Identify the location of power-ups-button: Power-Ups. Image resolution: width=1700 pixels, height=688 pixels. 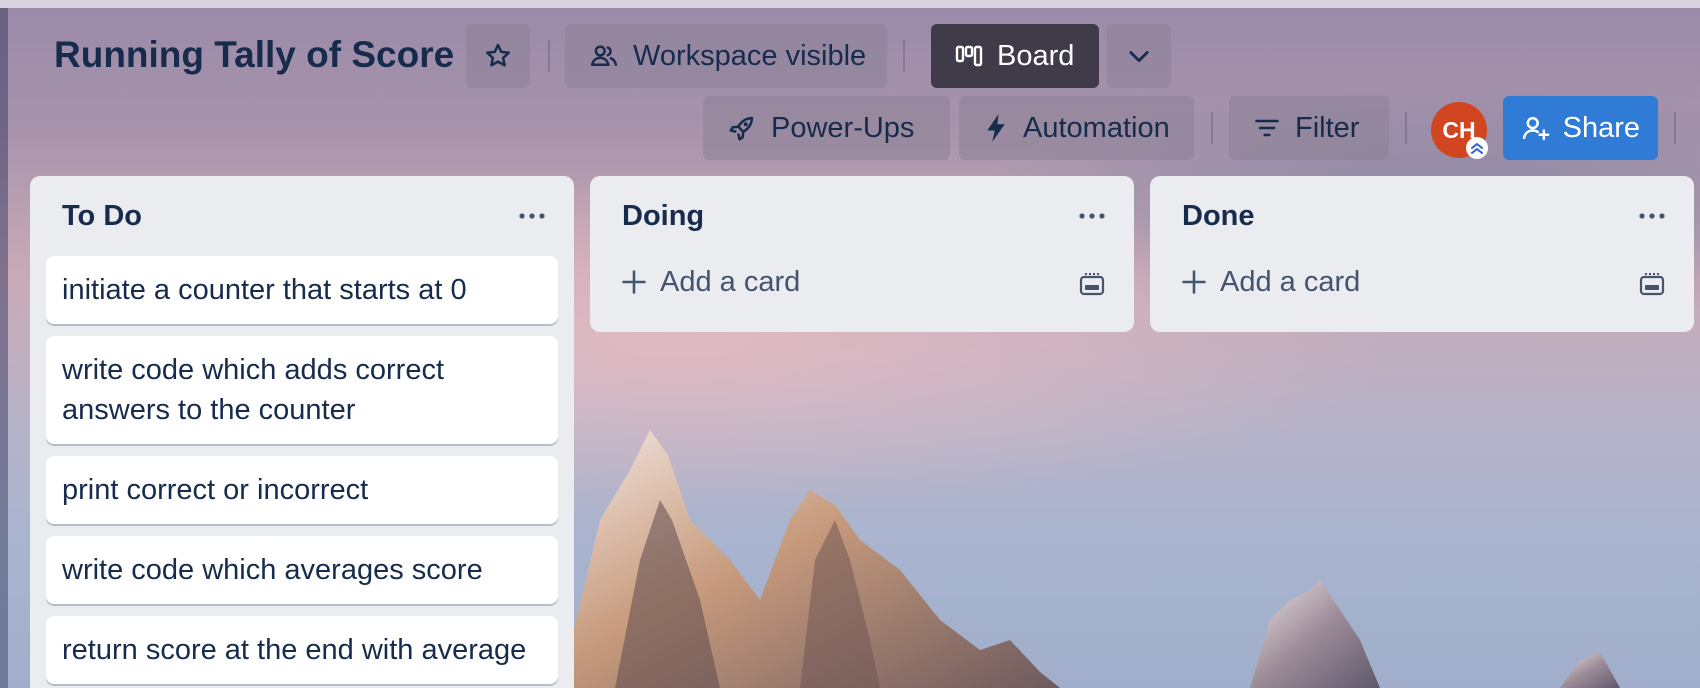
(826, 128).